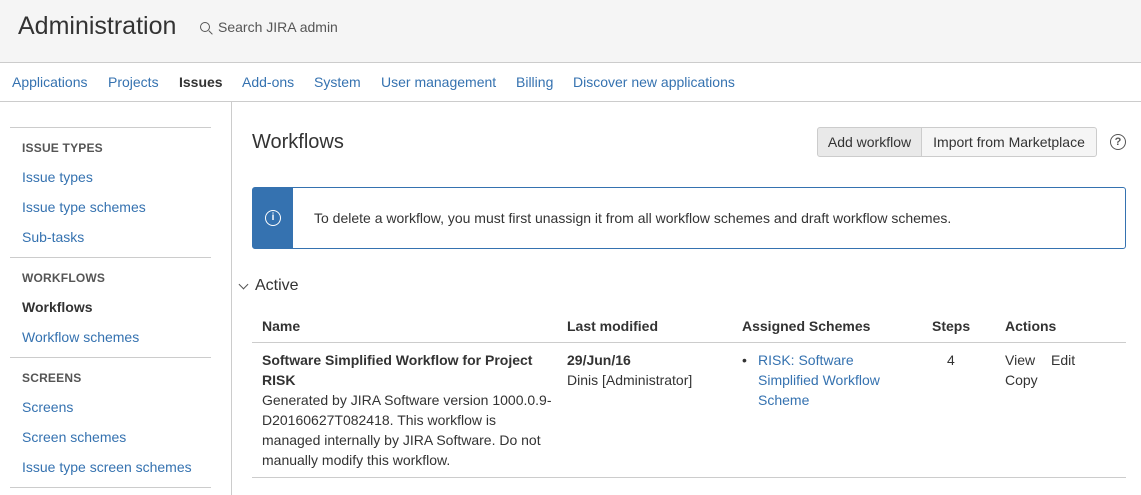  What do you see at coordinates (647, 370) in the screenshot?
I see `last-modified-cell: 29/Jun/16 Dinis [Administrator]` at bounding box center [647, 370].